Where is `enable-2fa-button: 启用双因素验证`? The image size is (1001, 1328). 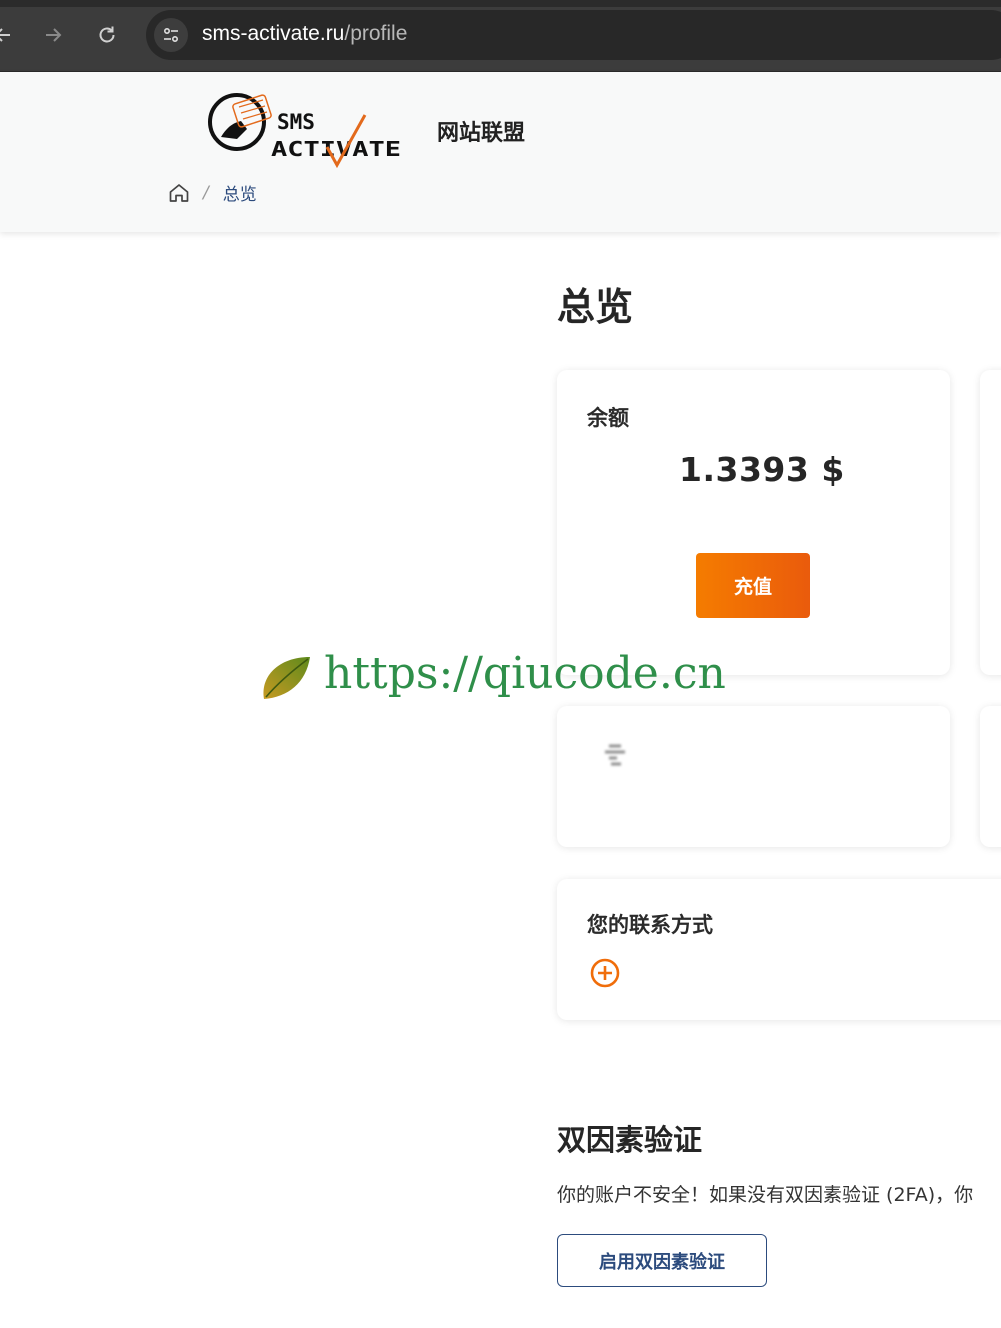
enable-2fa-button: 启用双因素验证 is located at coordinates (662, 1260).